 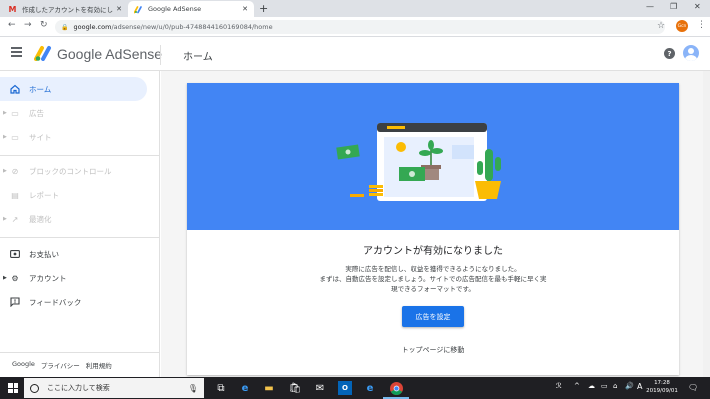 What do you see at coordinates (73, 89) in the screenshot?
I see `sidebar-item-home: ホーム` at bounding box center [73, 89].